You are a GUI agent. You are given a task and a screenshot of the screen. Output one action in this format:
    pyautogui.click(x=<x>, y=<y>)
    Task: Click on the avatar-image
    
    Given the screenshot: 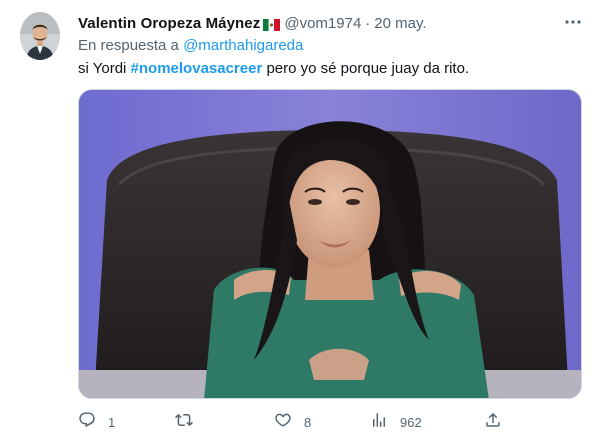 What is the action you would take?
    pyautogui.click(x=40, y=36)
    